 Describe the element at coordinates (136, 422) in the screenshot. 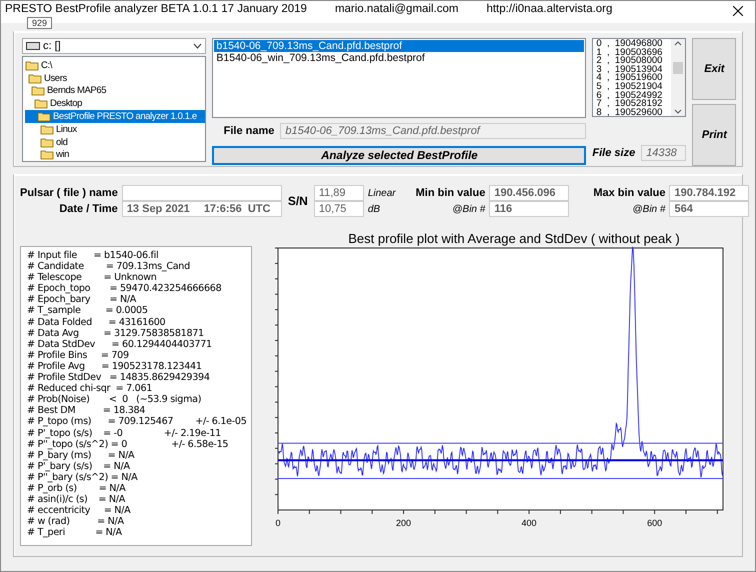

I see `info-line: # P_topo (ms) = 709.125467 +/- 6.1e-05` at that location.